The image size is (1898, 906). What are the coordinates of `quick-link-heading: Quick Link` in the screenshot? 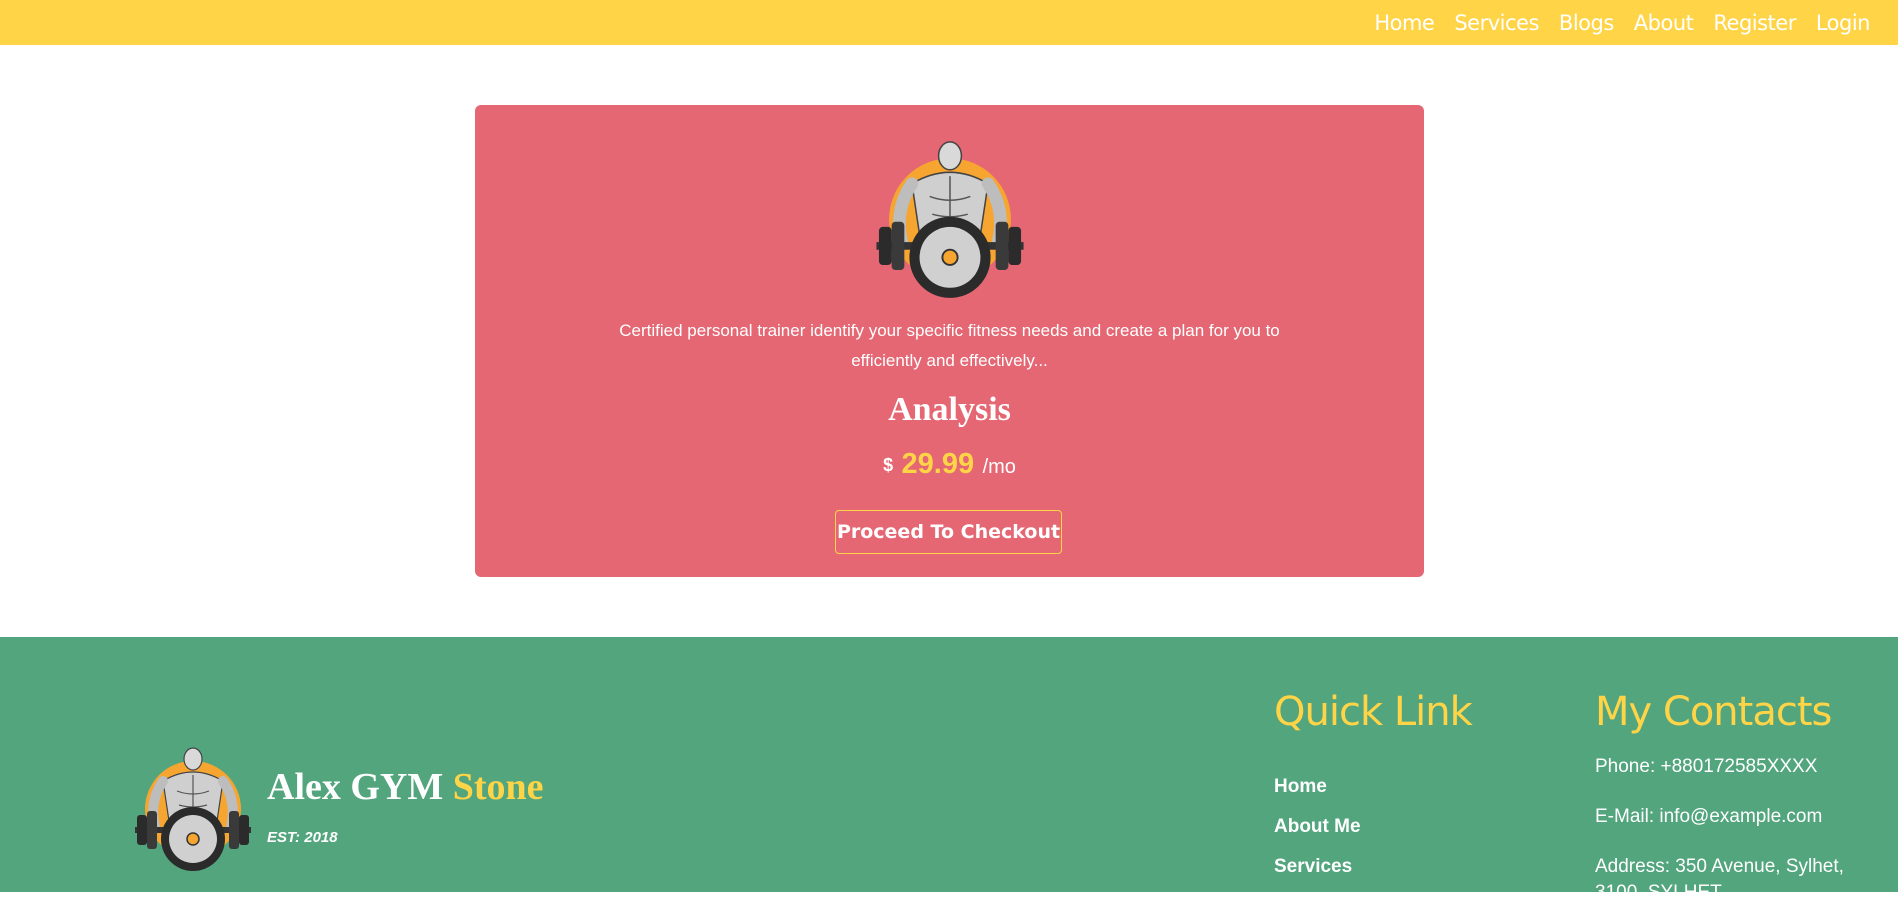 It's located at (1373, 712).